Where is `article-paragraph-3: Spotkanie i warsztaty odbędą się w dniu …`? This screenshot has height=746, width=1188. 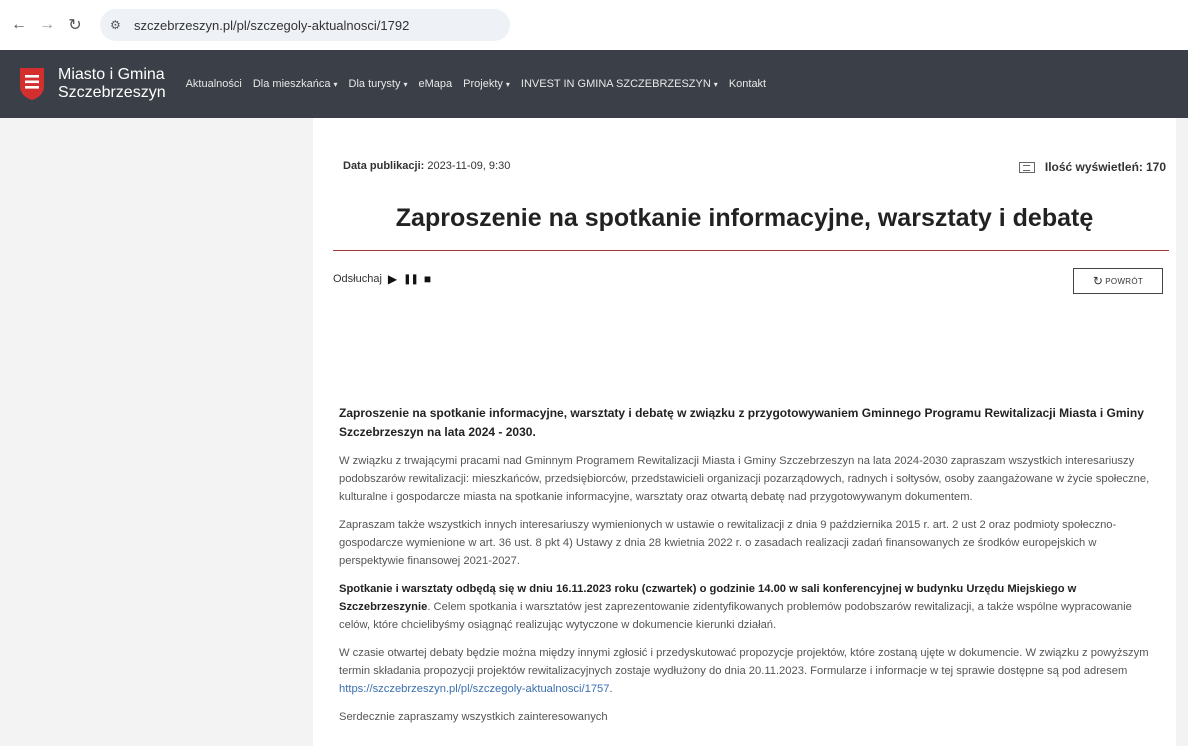
article-paragraph-3: Spotkanie i warsztaty odbędą się w dniu … is located at coordinates (751, 607).